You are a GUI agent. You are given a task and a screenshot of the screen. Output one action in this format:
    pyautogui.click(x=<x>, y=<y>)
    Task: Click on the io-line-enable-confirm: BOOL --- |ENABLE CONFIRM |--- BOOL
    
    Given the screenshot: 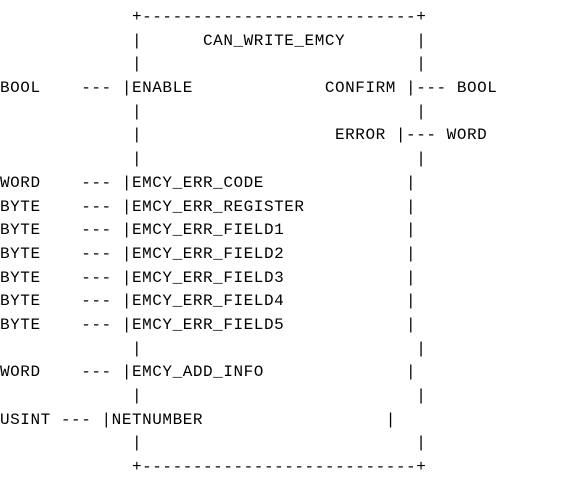 What is the action you would take?
    pyautogui.click(x=249, y=88)
    